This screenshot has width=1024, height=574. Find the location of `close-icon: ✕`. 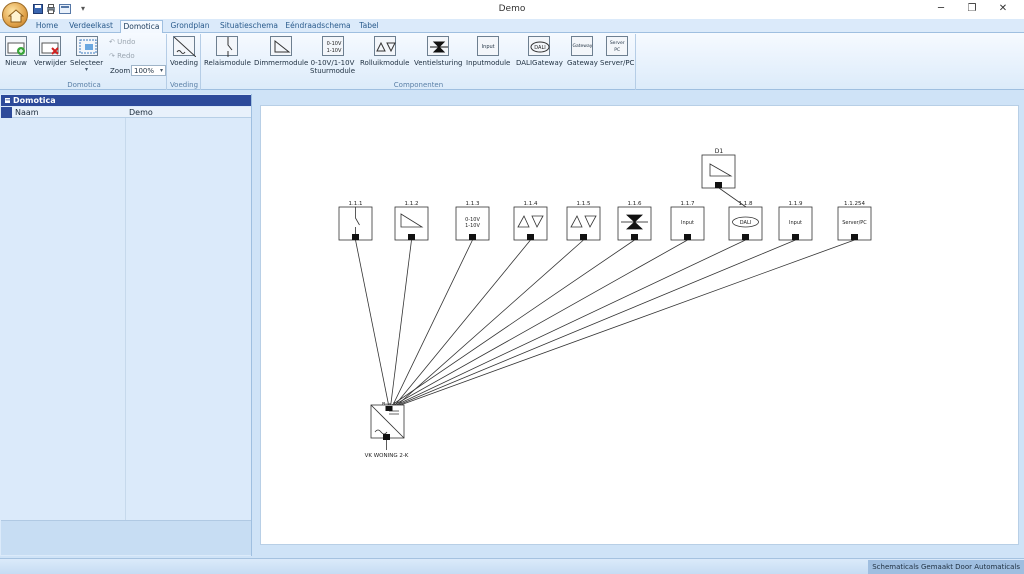

close-icon: ✕ is located at coordinates (1003, 9).